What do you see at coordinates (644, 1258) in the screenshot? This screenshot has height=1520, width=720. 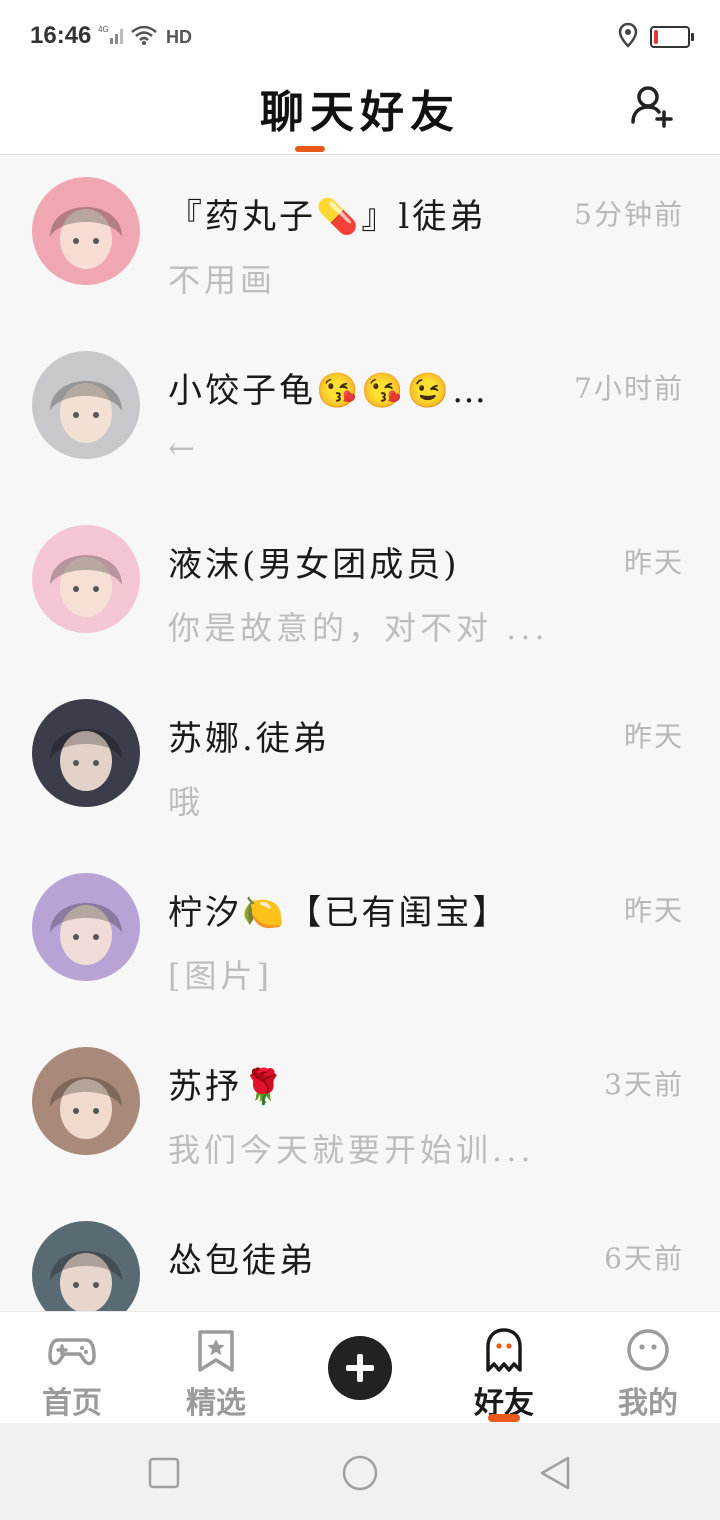 I see `chat-time: 6天前` at bounding box center [644, 1258].